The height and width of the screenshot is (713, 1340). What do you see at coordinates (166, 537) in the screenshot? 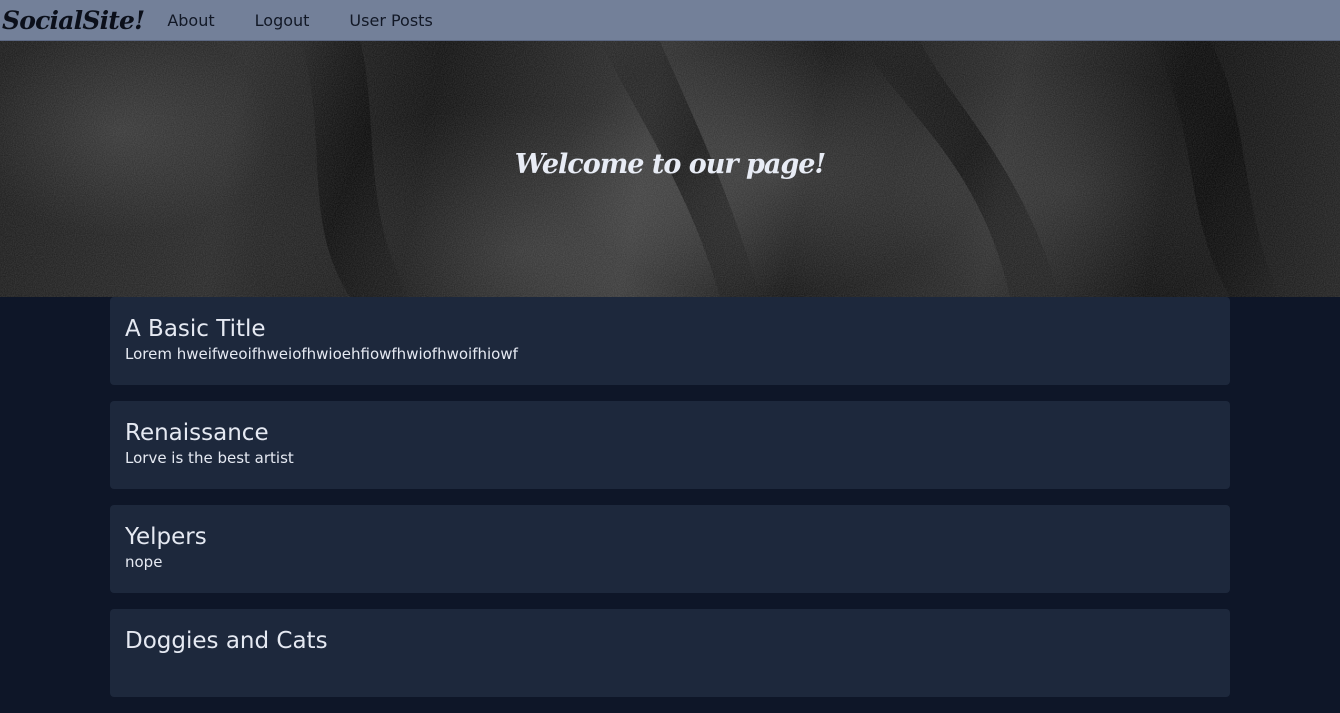
I see `post-title: Yelpers` at bounding box center [166, 537].